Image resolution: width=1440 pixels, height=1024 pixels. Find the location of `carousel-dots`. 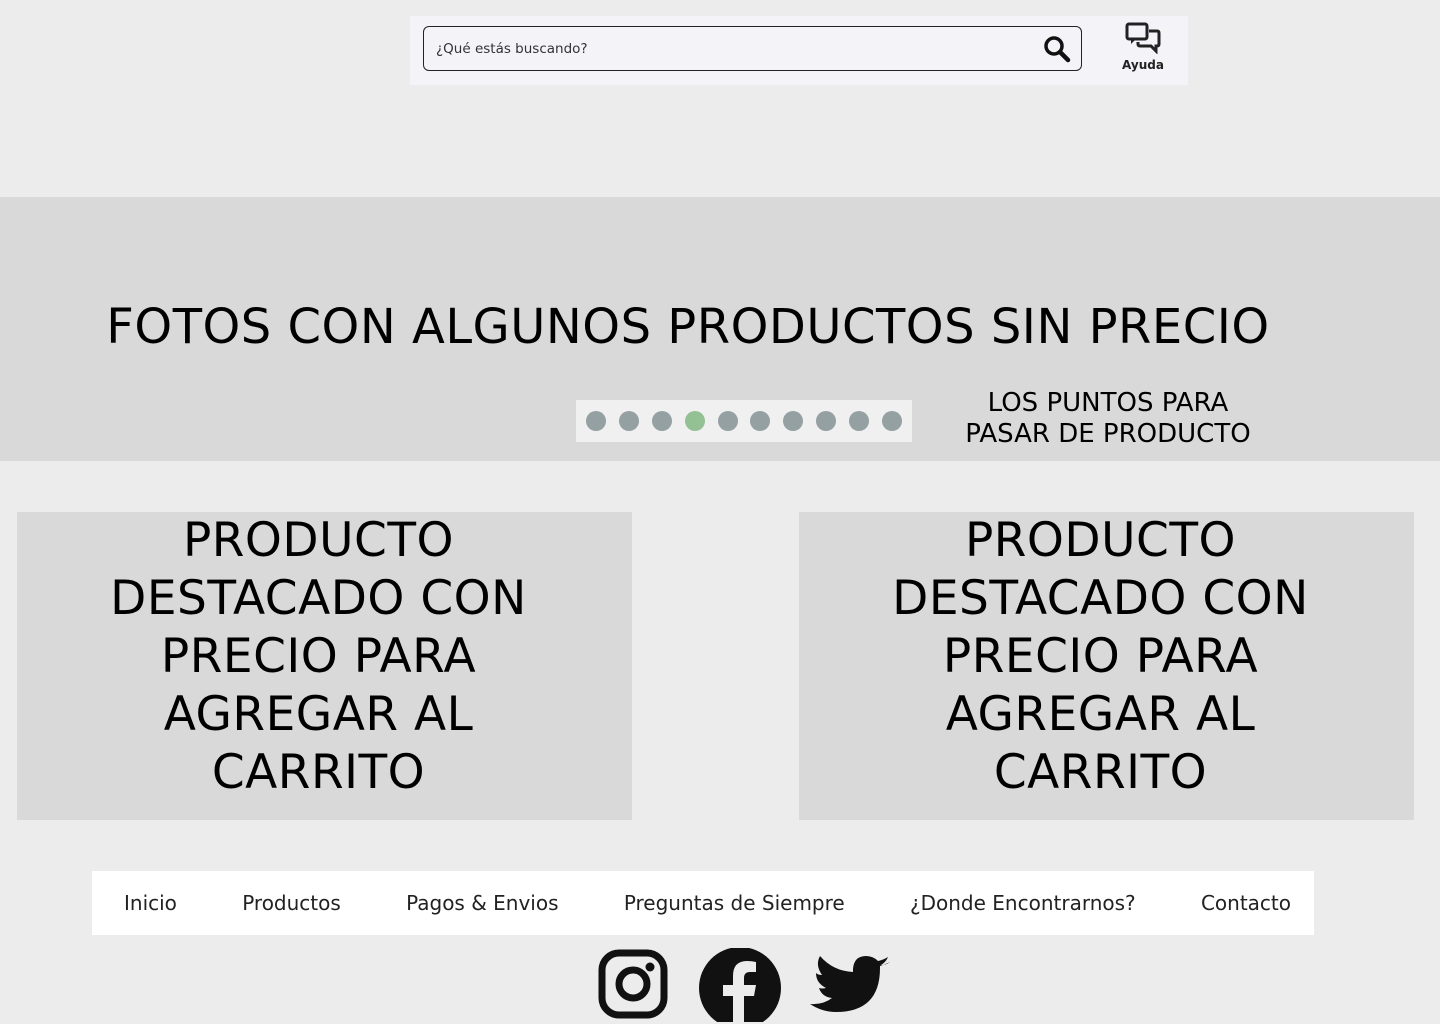

carousel-dots is located at coordinates (744, 421).